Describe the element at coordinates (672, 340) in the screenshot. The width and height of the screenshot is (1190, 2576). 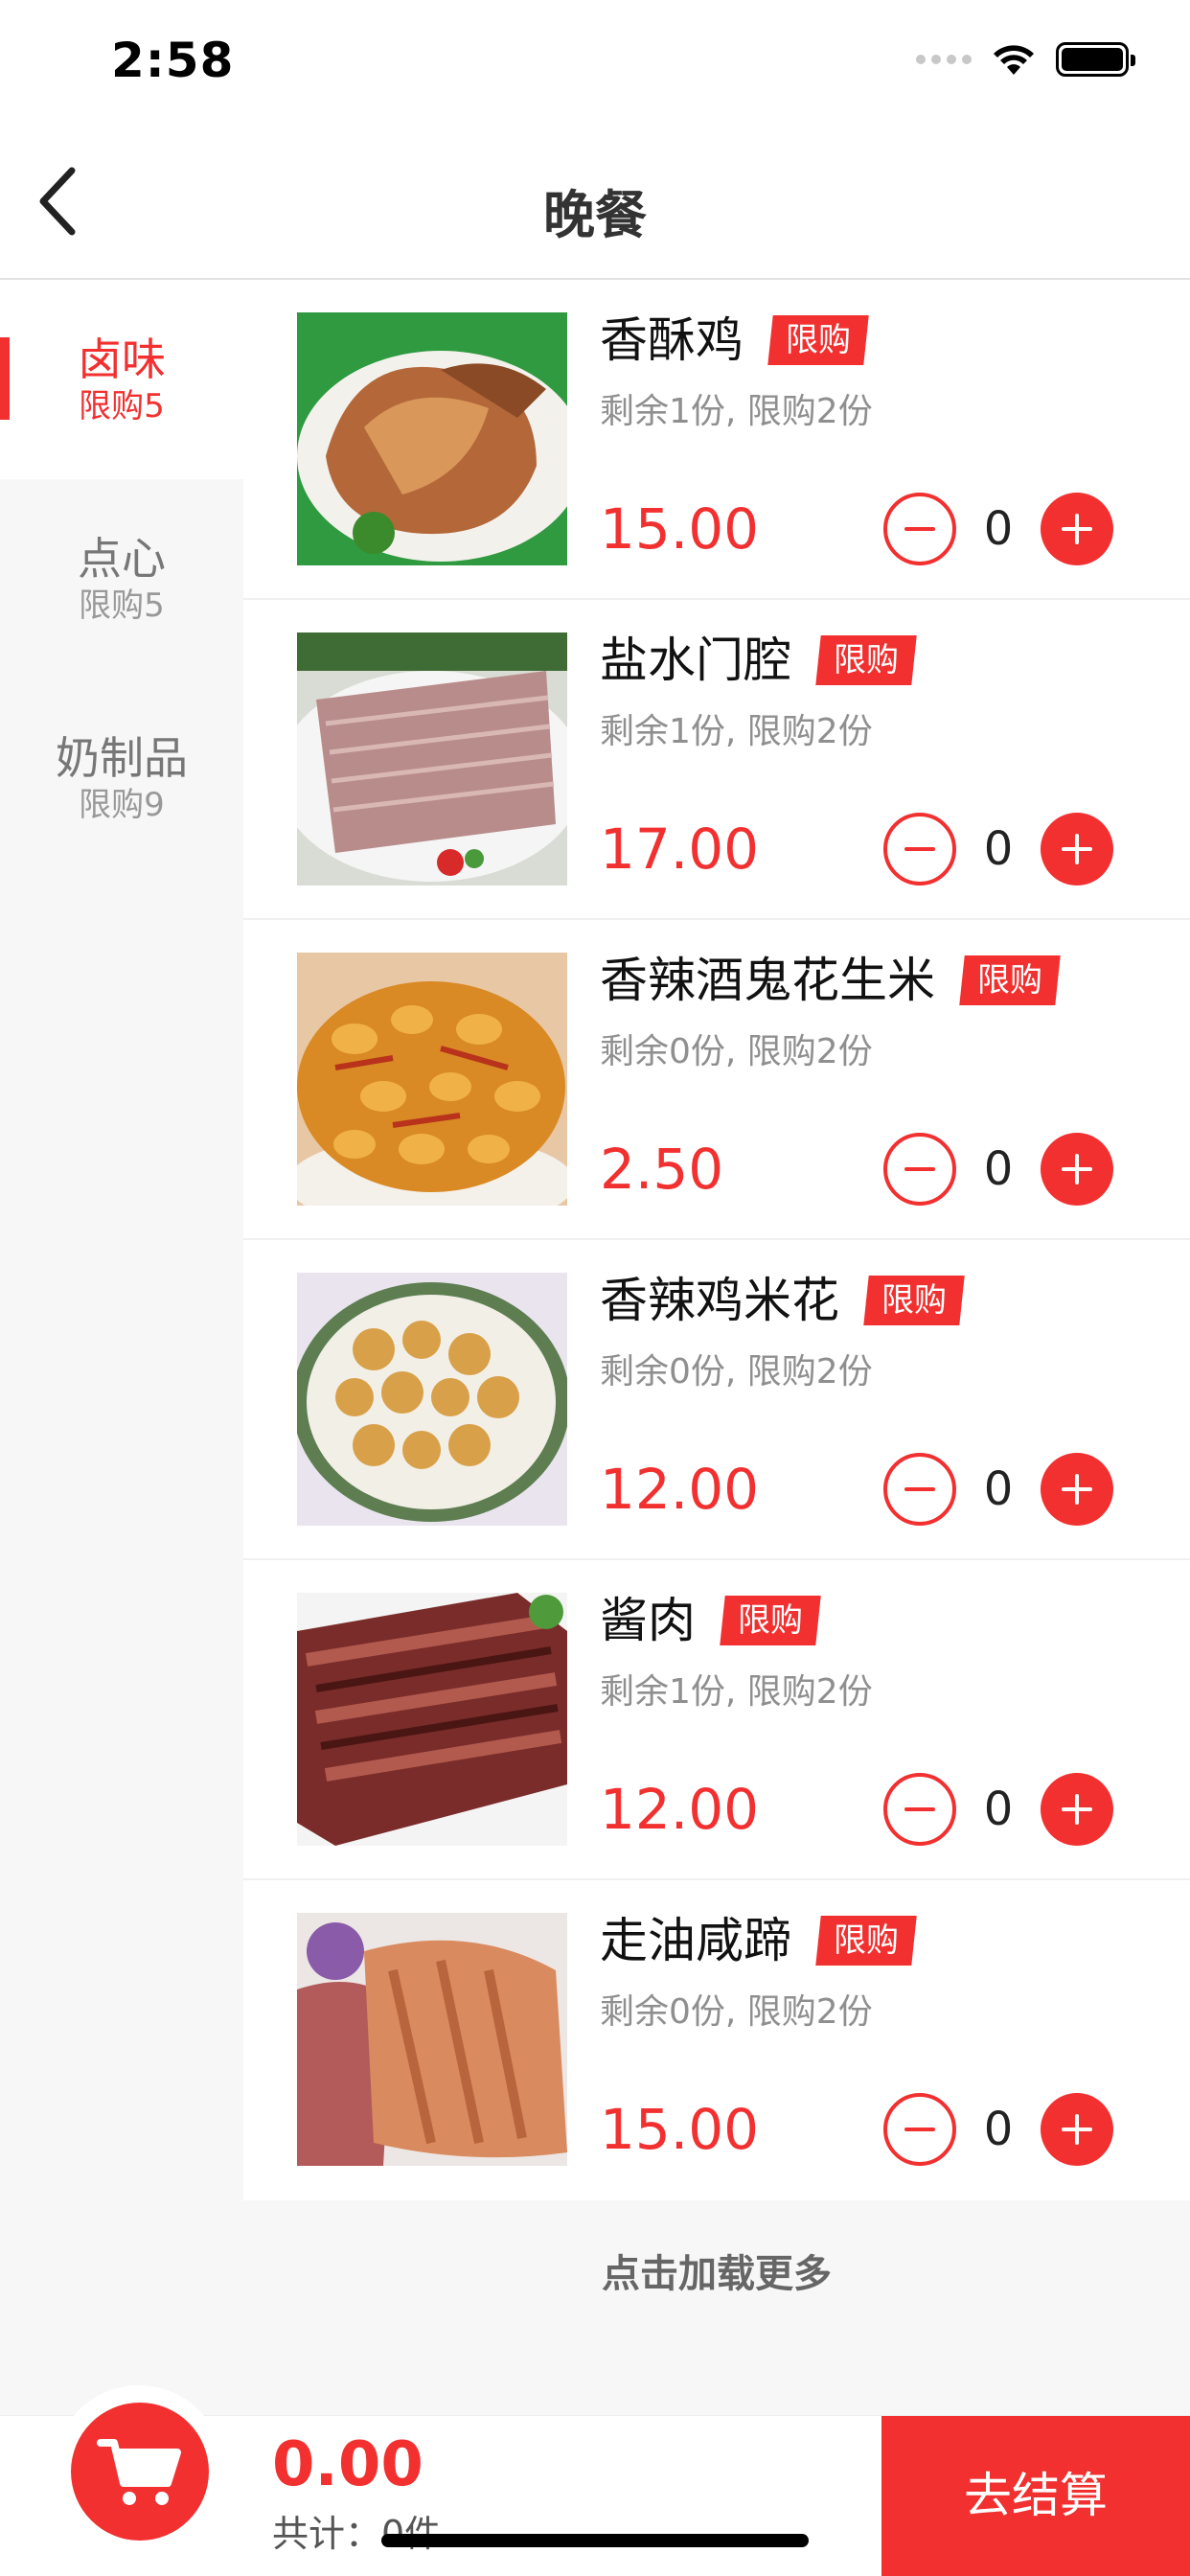
I see `product-name: 香酥鸡` at that location.